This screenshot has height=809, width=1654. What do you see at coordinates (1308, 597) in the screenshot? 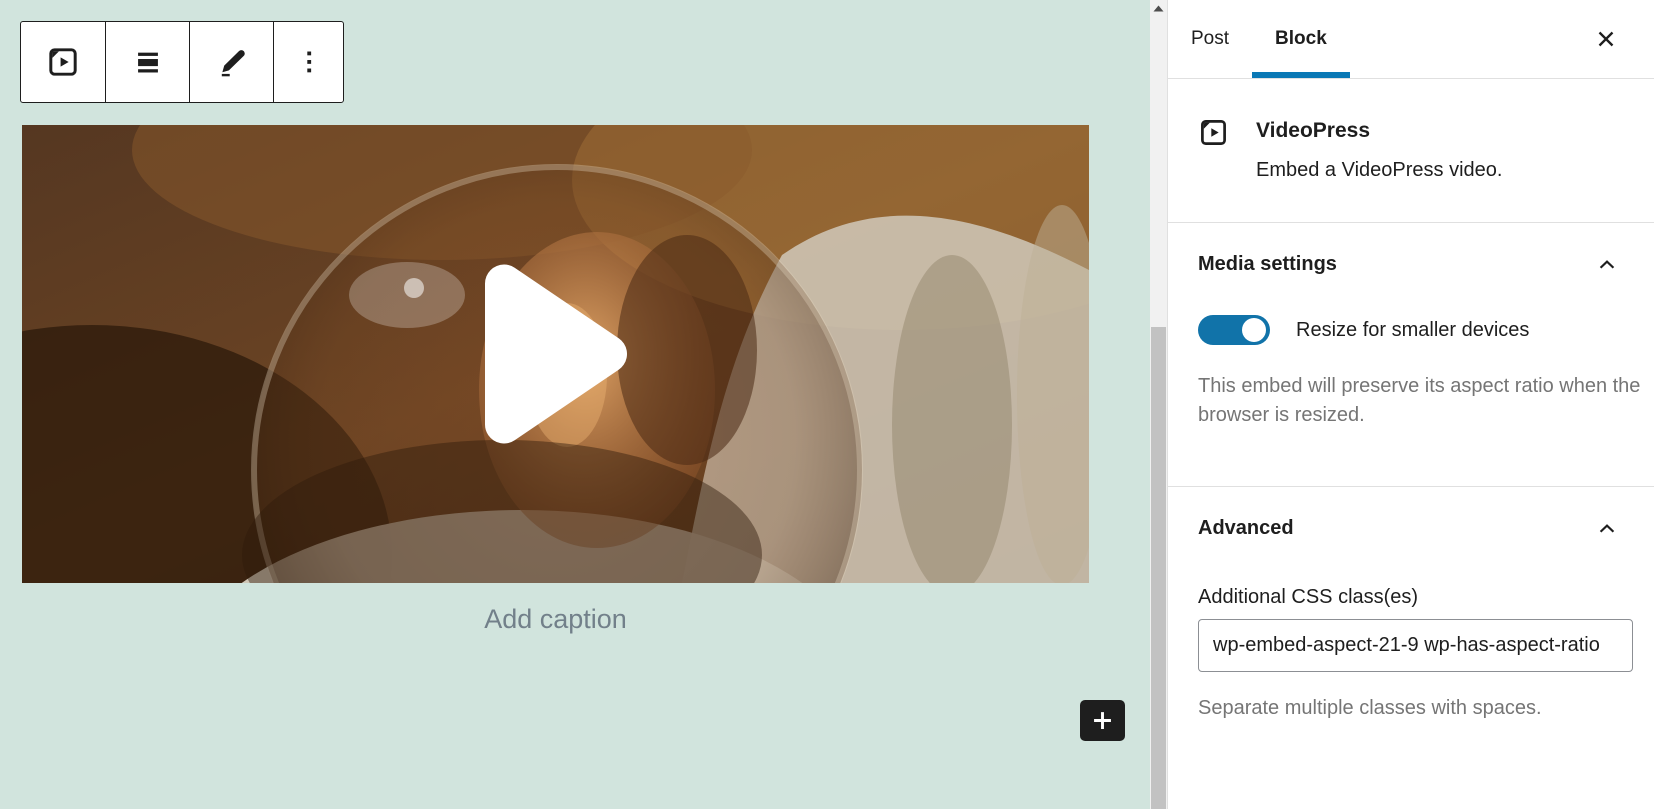
I see `css-classes-label: Additional CSS class(es)` at bounding box center [1308, 597].